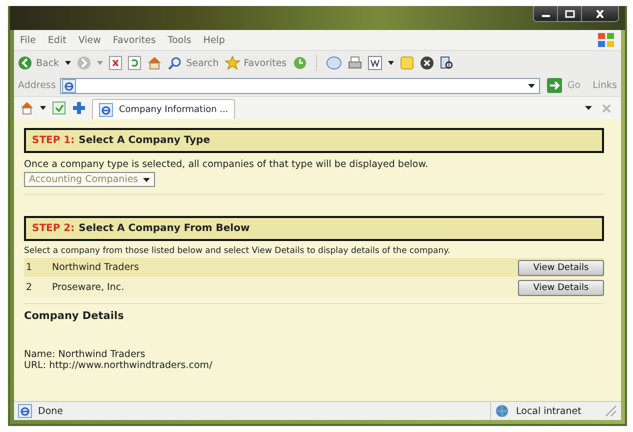  I want to click on close-icon, so click(600, 14).